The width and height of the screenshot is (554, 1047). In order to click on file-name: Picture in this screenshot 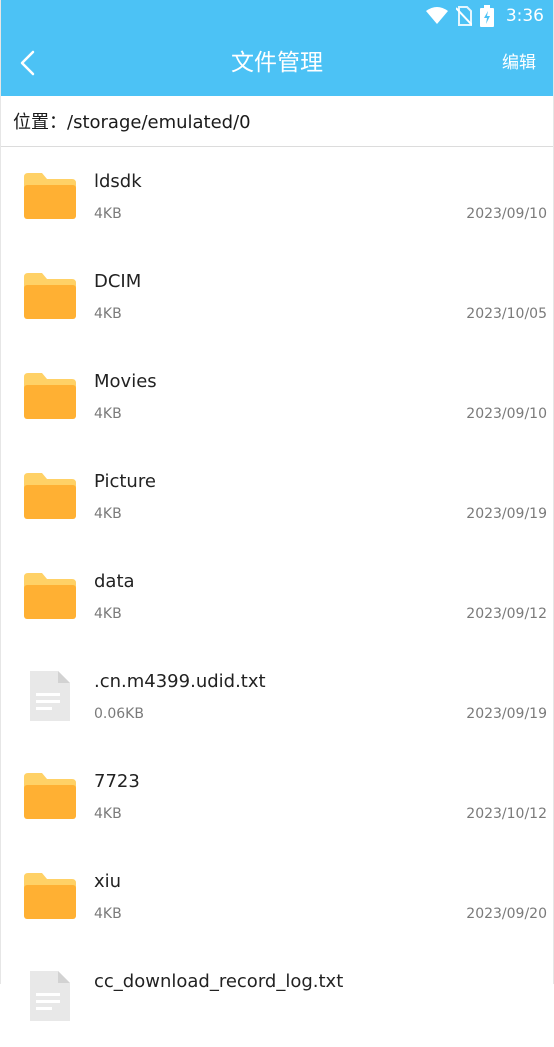, I will do `click(125, 481)`.